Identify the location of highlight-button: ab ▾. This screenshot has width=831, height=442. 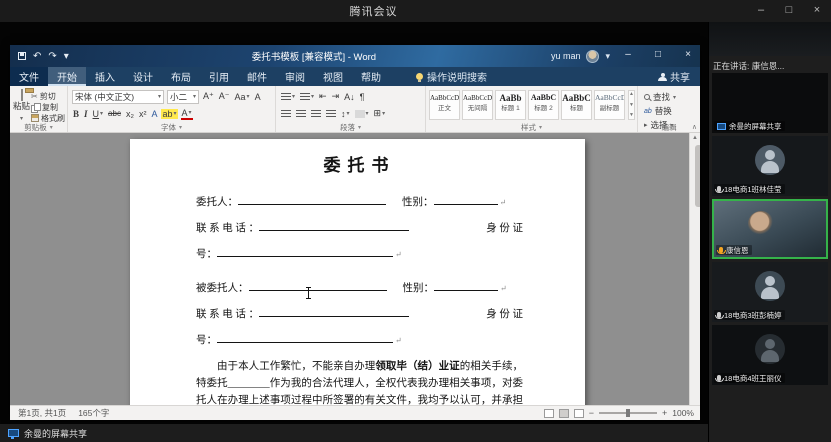
(169, 113).